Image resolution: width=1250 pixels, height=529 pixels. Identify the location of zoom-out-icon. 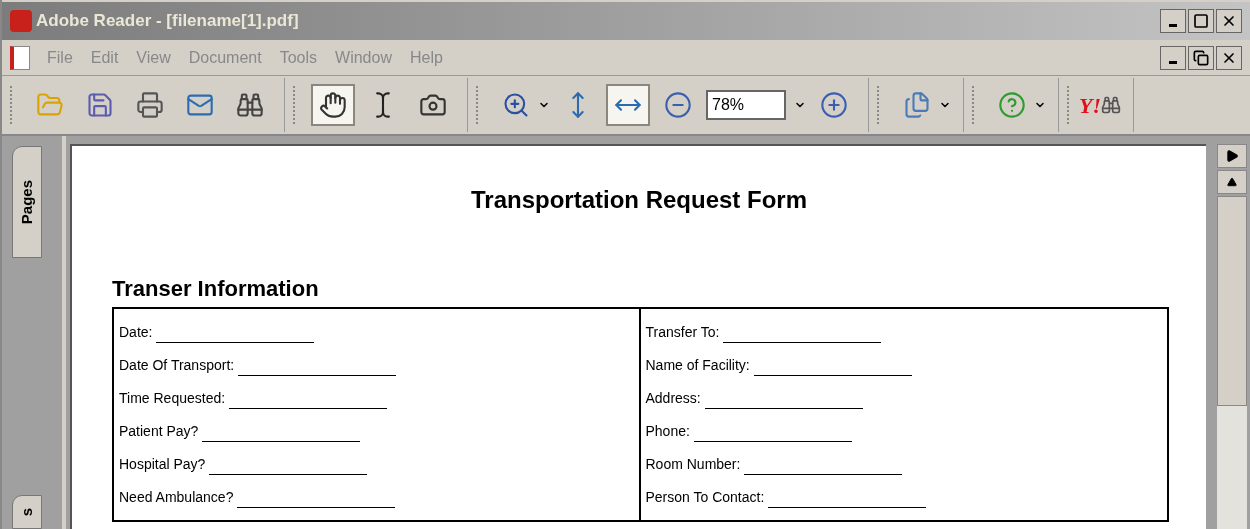
(678, 105).